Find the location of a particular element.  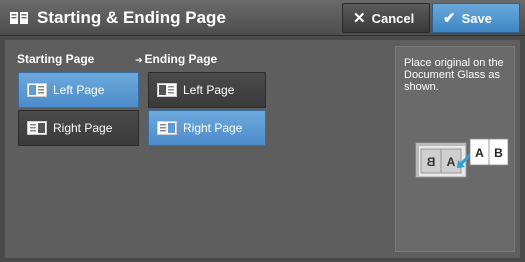

ending-page-heading: ➔ Ending Page is located at coordinates (176, 59).